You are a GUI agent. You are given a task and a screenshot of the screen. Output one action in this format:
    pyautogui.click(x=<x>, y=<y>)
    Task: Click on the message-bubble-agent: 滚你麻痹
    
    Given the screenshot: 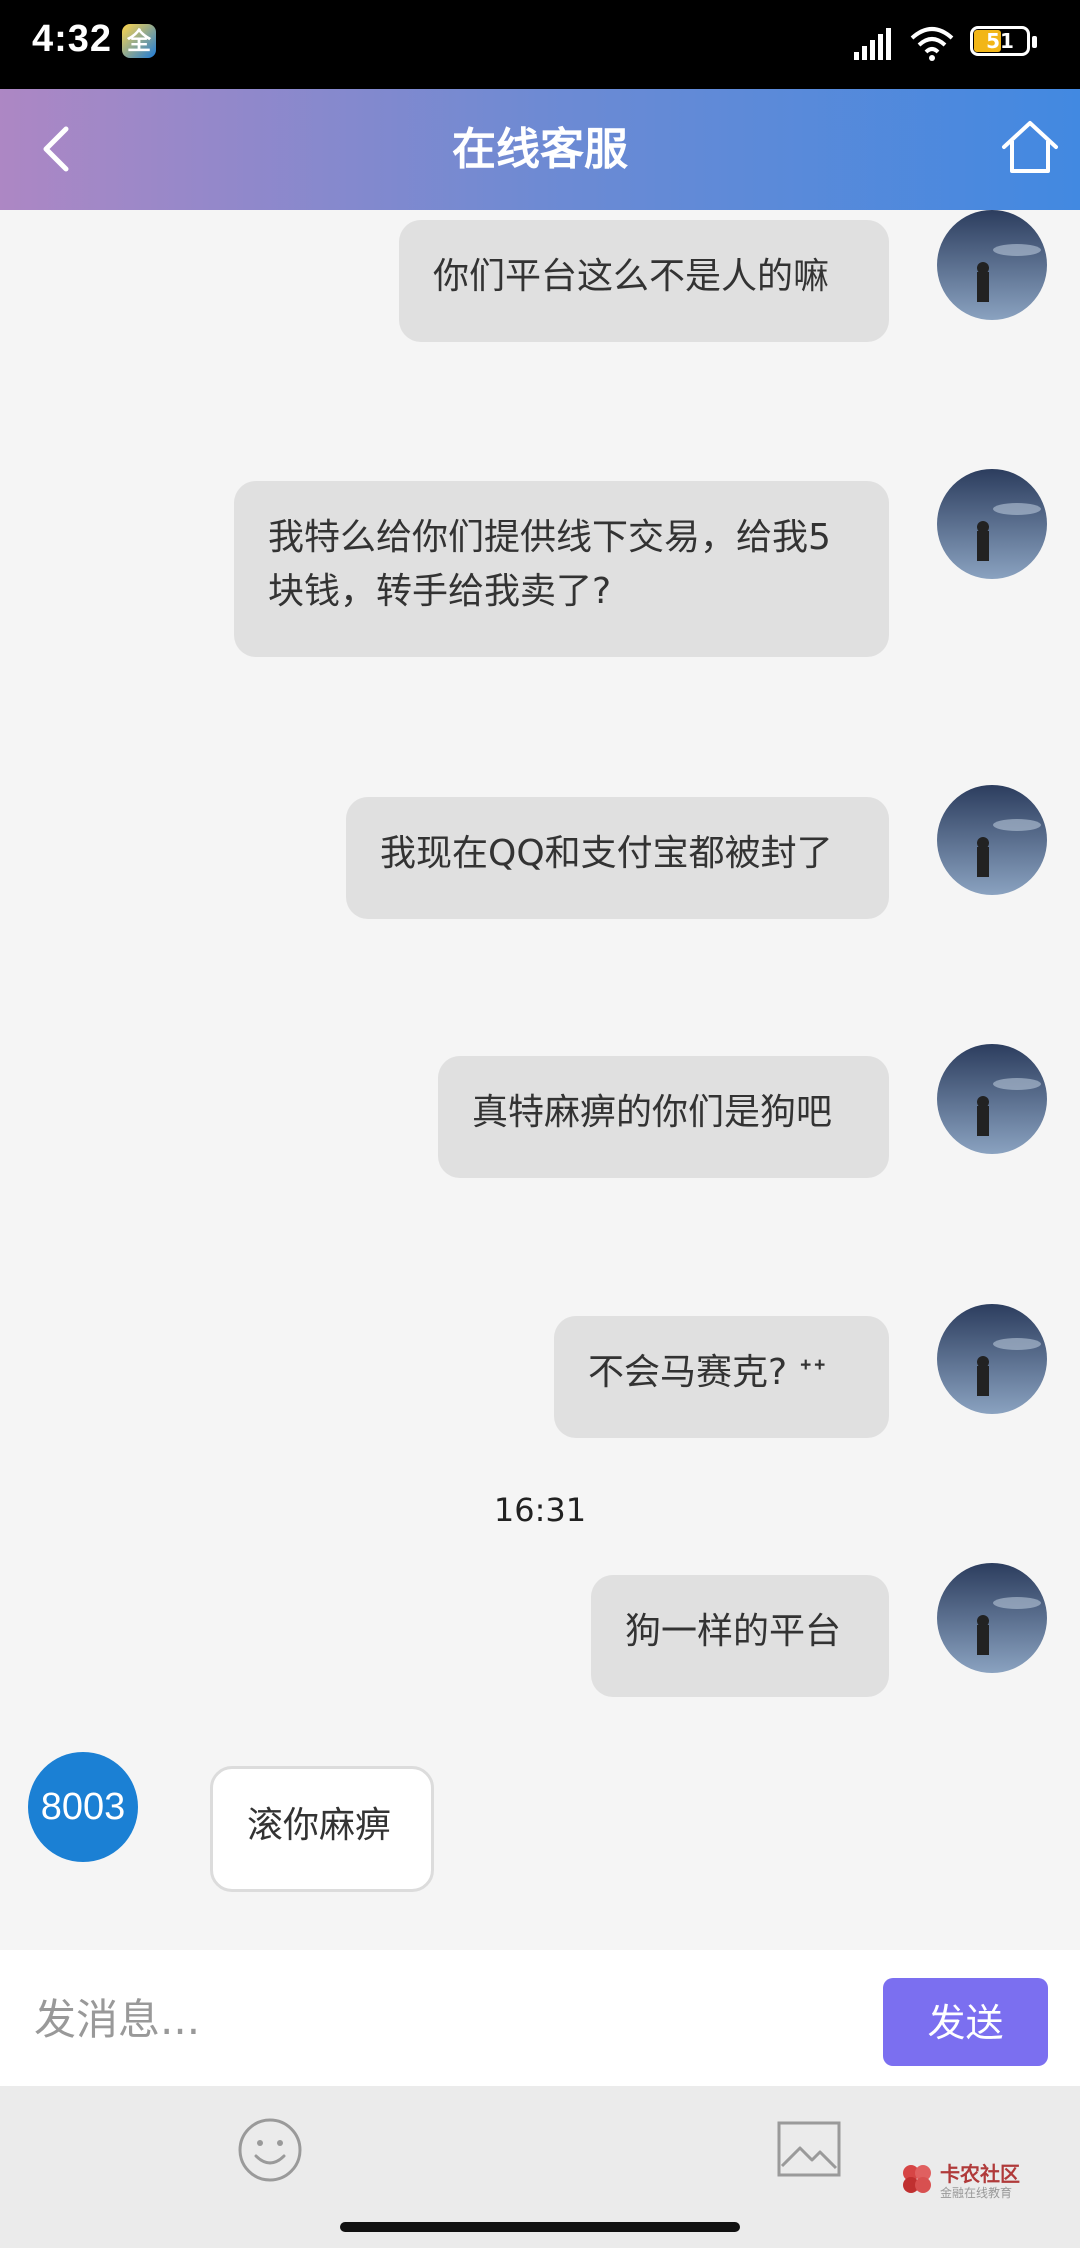 What is the action you would take?
    pyautogui.click(x=322, y=1829)
    